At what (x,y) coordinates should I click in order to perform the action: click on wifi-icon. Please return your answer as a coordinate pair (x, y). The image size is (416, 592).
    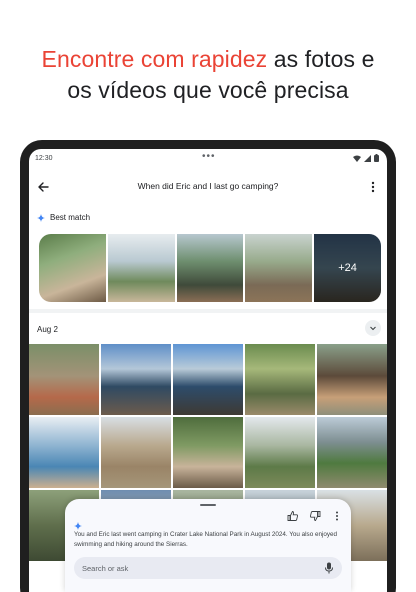
    Looking at the image, I should click on (357, 158).